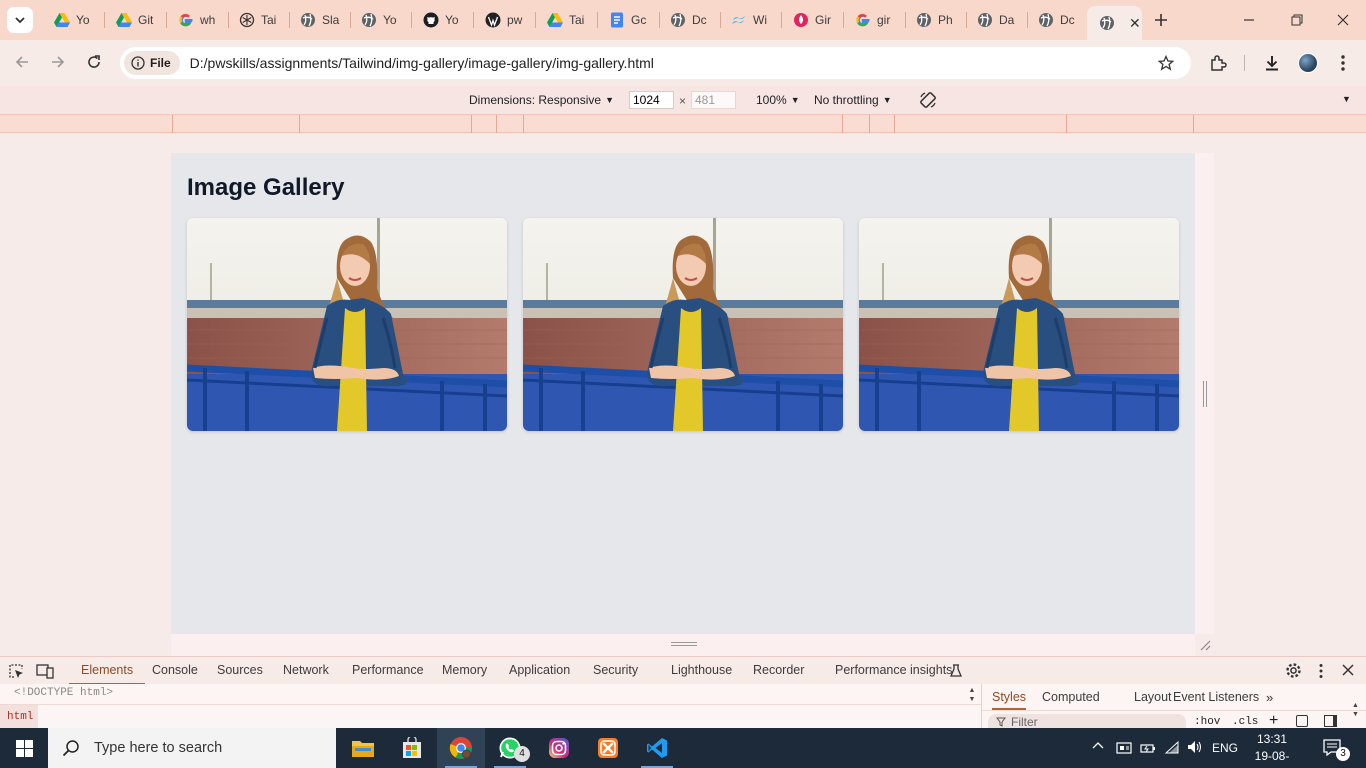 This screenshot has height=768, width=1366. Describe the element at coordinates (1336, 750) in the screenshot. I see `notification-center-icon: 3` at that location.